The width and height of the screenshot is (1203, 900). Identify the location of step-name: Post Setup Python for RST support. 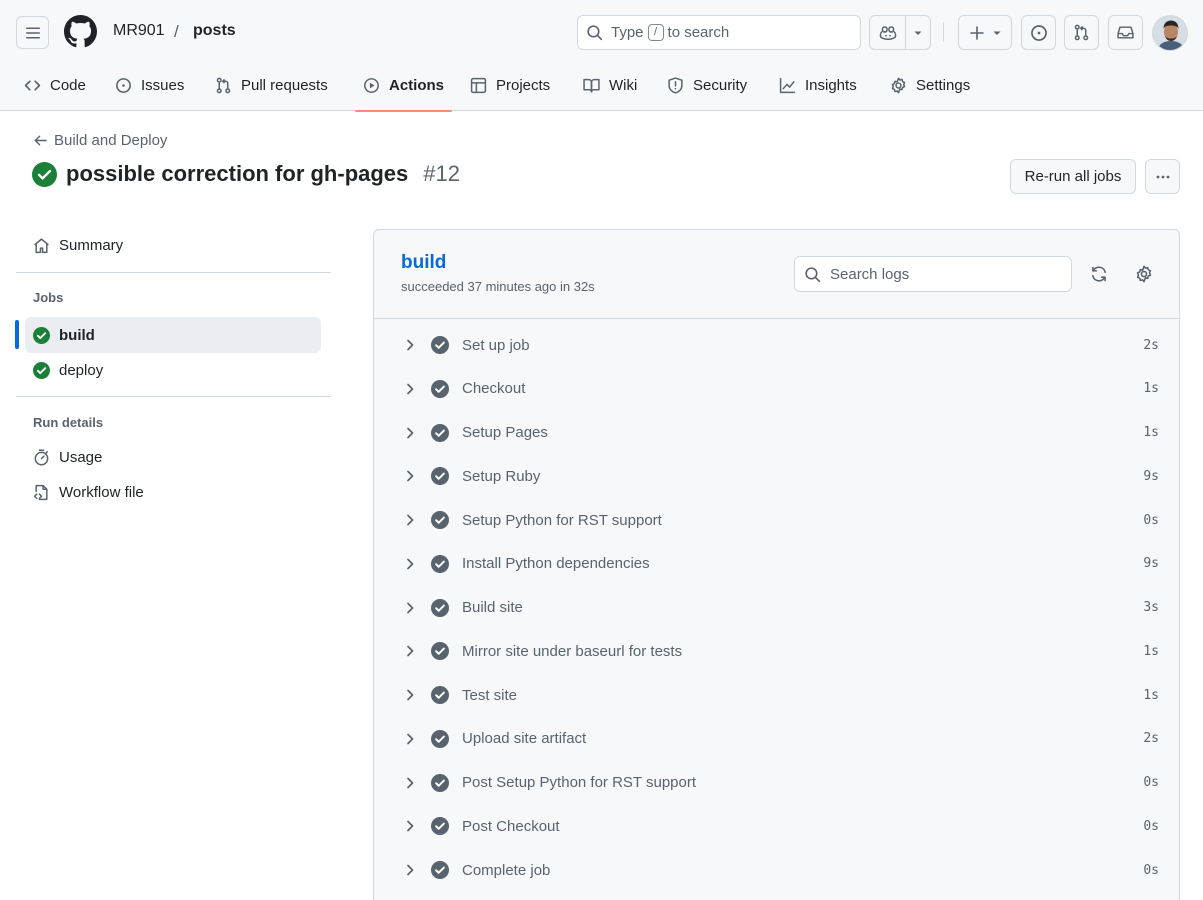
(579, 782).